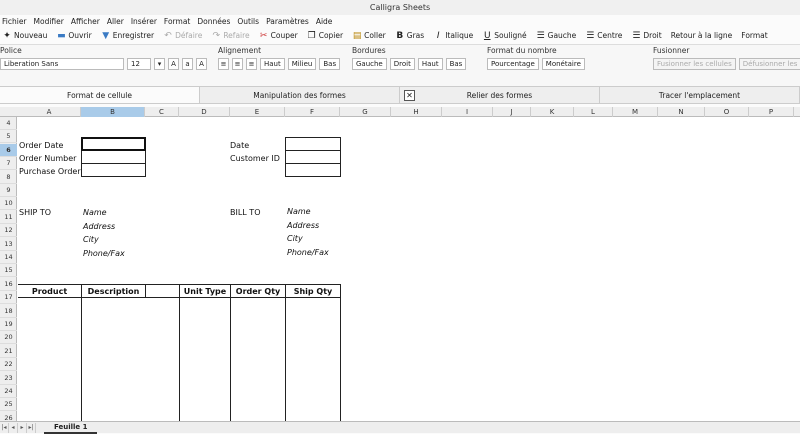 The width and height of the screenshot is (800, 434). Describe the element at coordinates (8, 338) in the screenshot. I see `row-header-20: 20` at that location.